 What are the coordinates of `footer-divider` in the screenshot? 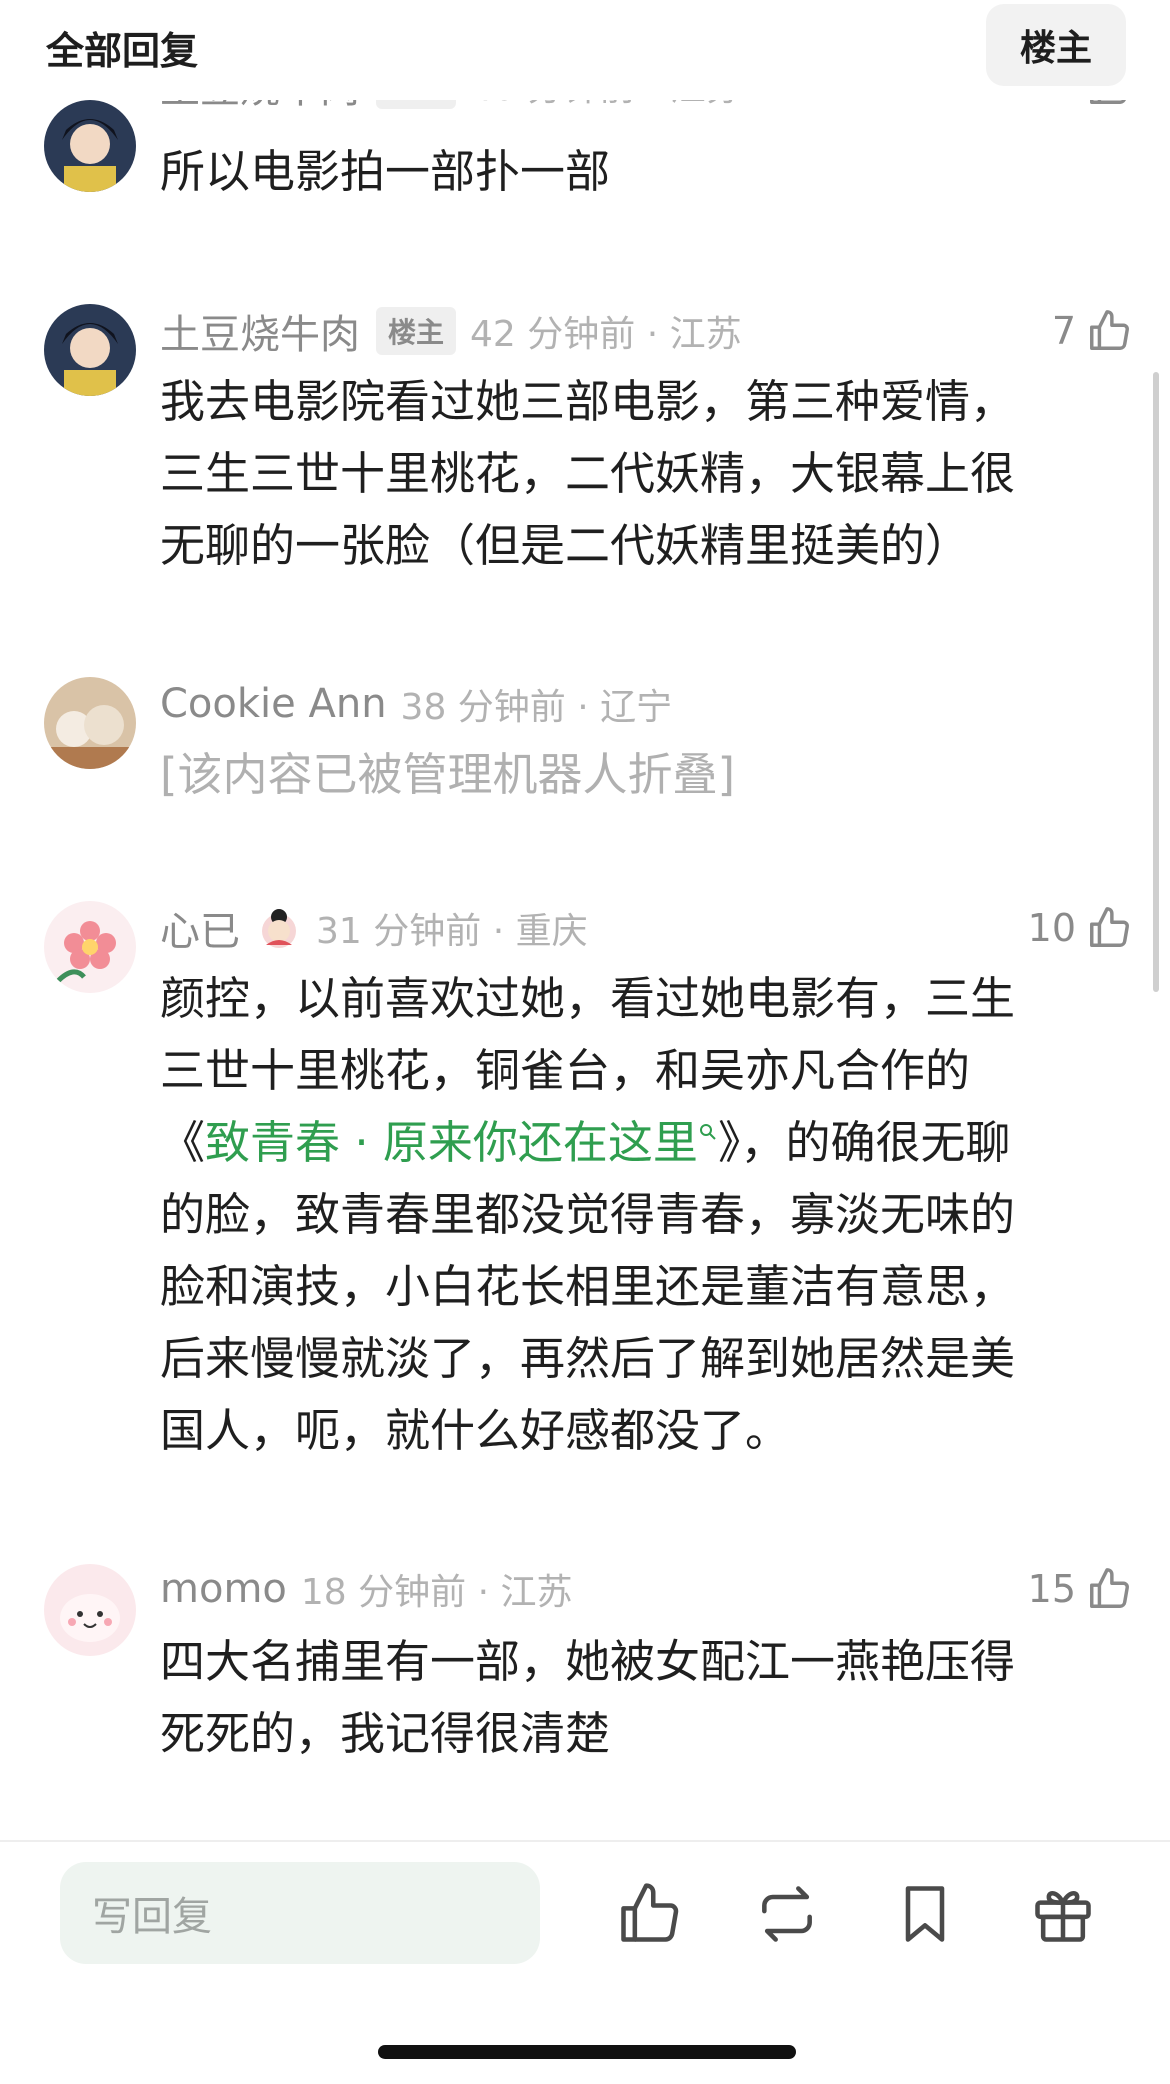 It's located at (585, 1841).